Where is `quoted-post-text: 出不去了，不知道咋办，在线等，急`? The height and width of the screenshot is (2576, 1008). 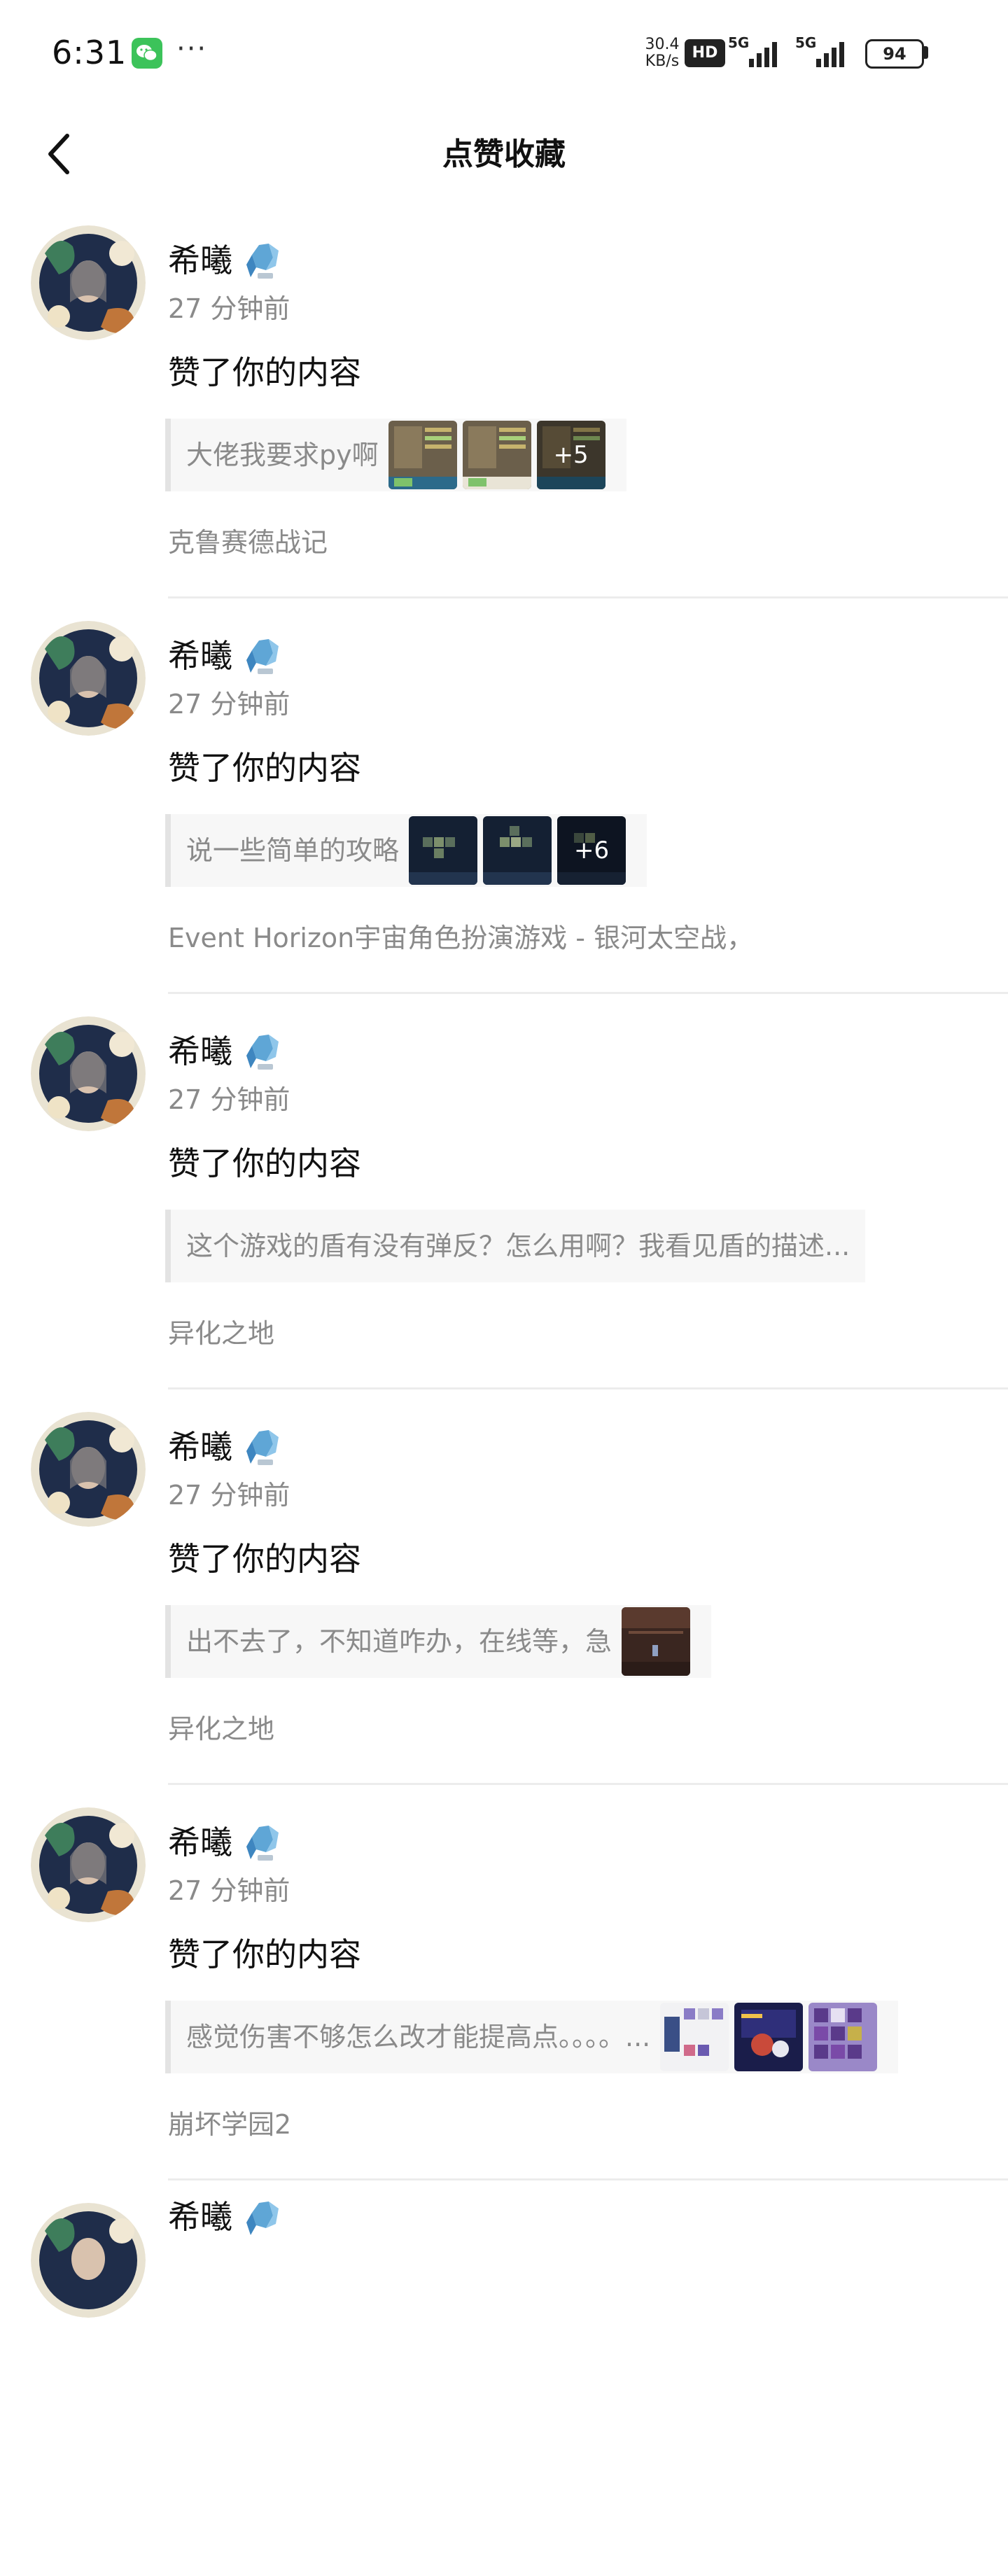
quoted-post-text: 出不去了，不知道咋办，在线等，急 is located at coordinates (399, 1641).